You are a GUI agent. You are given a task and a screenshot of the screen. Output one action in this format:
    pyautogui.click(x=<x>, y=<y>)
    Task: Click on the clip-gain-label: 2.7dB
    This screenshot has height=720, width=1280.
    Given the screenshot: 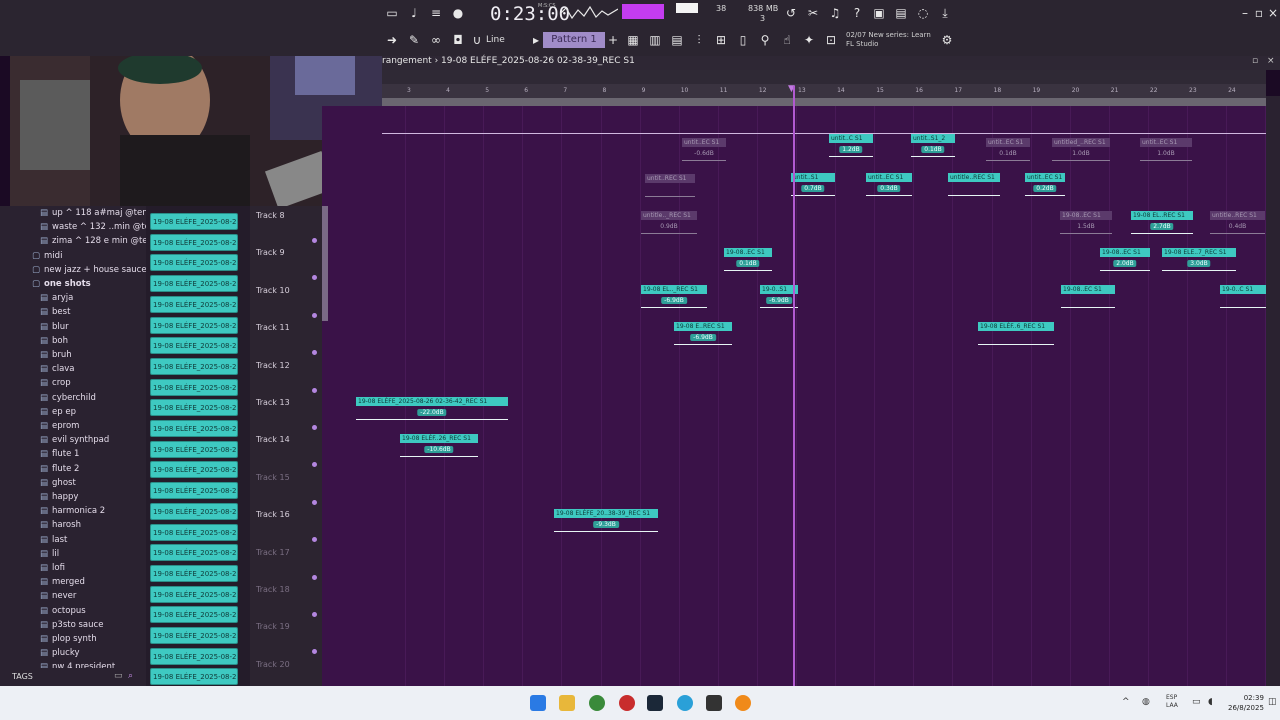 What is the action you would take?
    pyautogui.click(x=1162, y=226)
    